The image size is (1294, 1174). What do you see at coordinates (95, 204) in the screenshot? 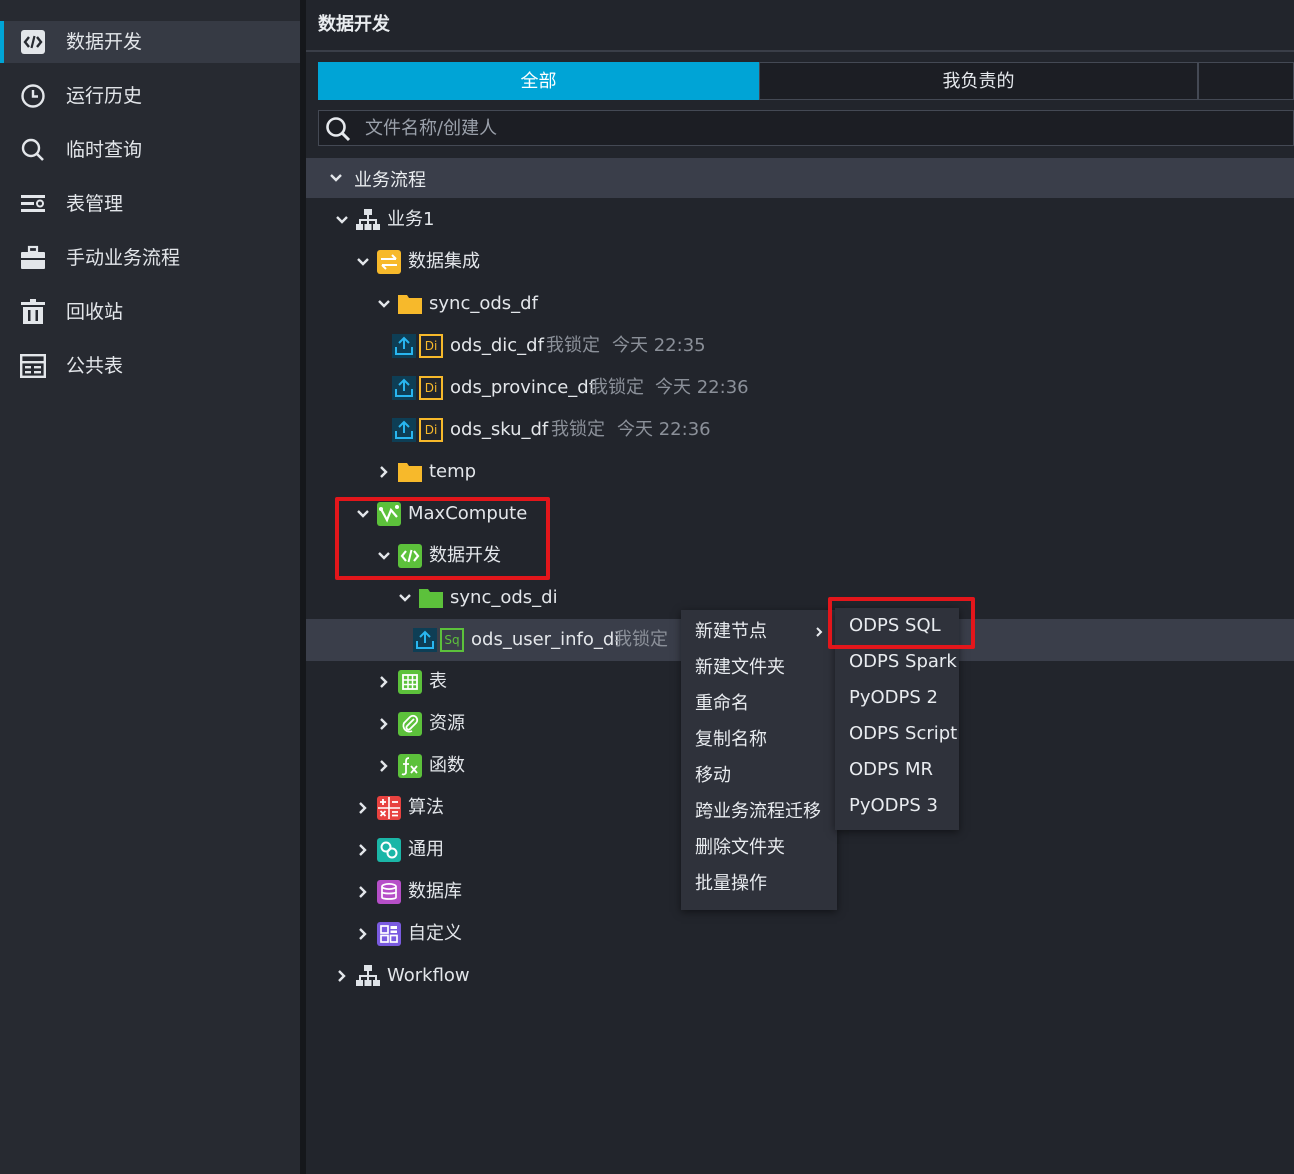
I see `sidebar-item-label: 表管理` at bounding box center [95, 204].